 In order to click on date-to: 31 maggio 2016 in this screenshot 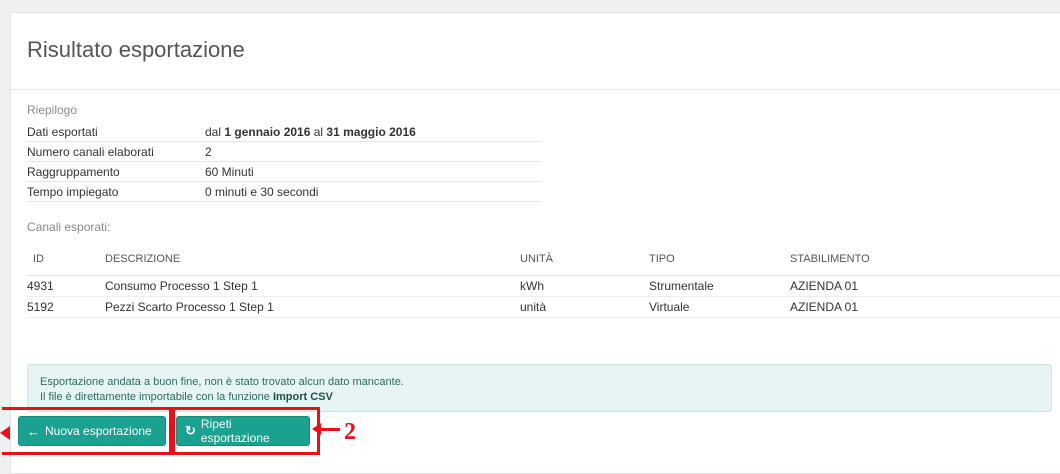, I will do `click(371, 131)`.